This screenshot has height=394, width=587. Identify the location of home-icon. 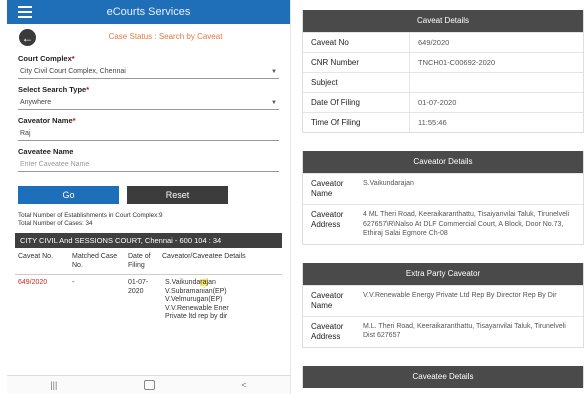
(149, 385).